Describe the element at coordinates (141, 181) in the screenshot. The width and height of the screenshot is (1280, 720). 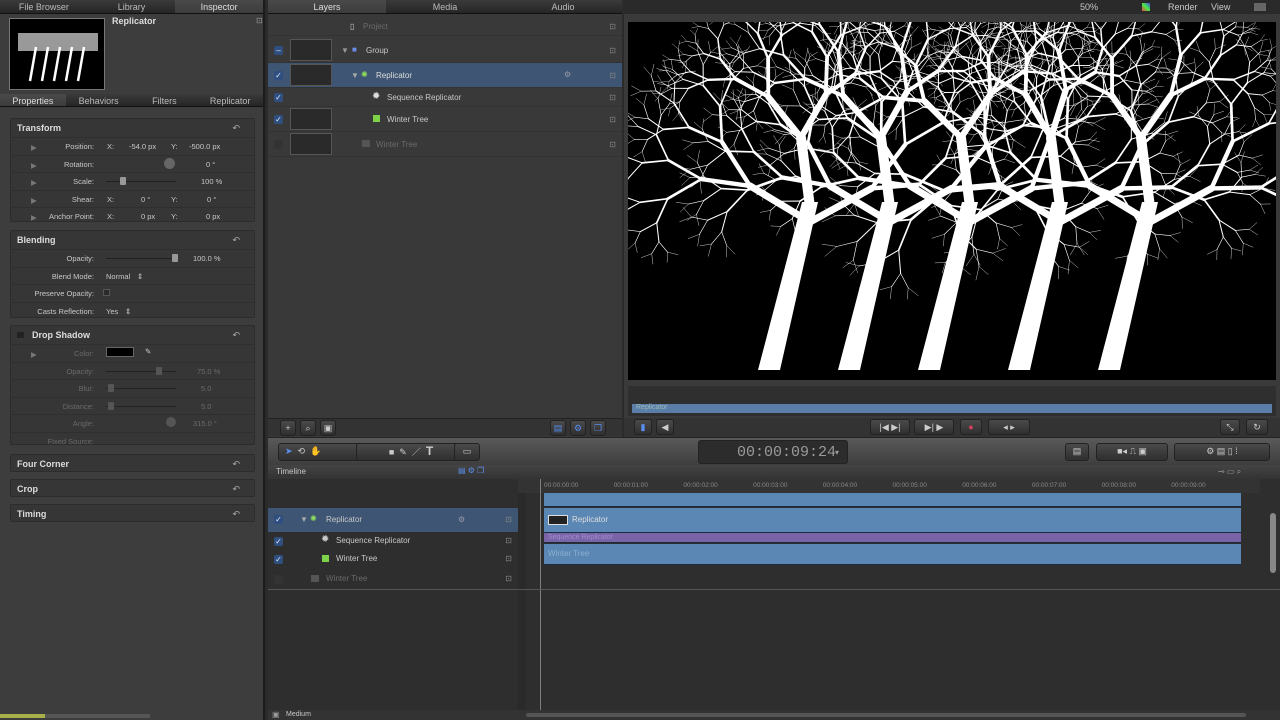
I see `scale-slider` at that location.